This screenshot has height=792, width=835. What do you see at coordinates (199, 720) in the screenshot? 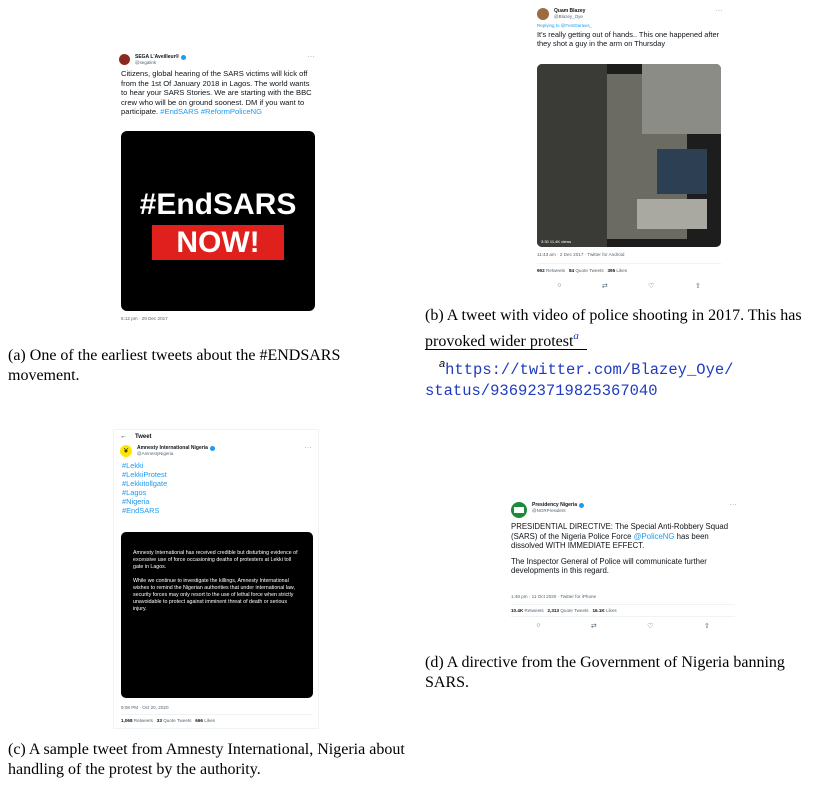
I see `like-count: 666` at bounding box center [199, 720].